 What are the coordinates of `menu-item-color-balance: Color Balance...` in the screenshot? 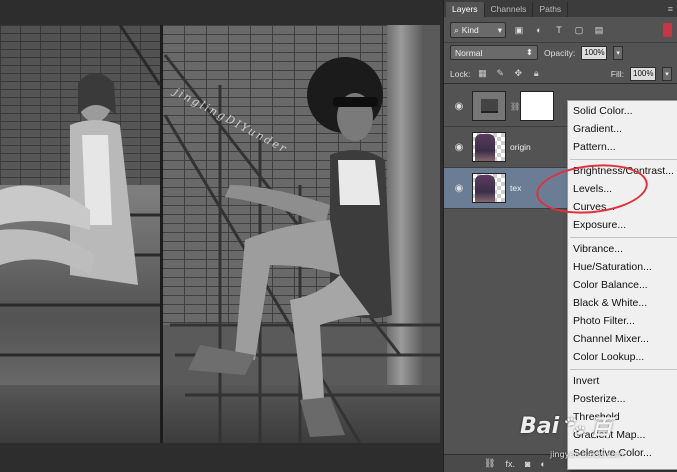 It's located at (610, 285).